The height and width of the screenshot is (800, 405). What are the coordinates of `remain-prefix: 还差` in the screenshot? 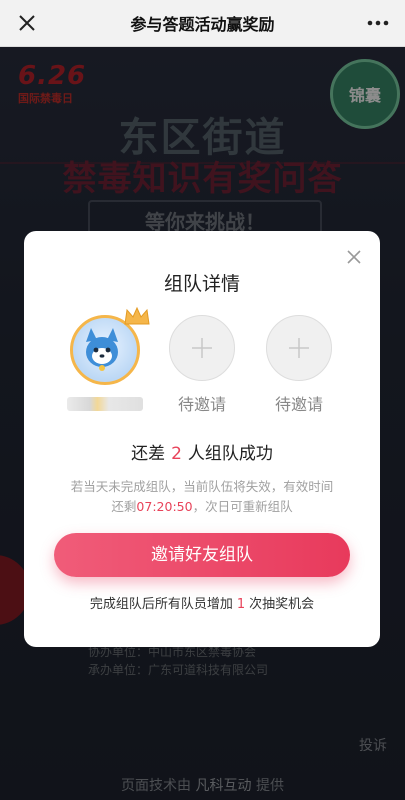 It's located at (148, 454).